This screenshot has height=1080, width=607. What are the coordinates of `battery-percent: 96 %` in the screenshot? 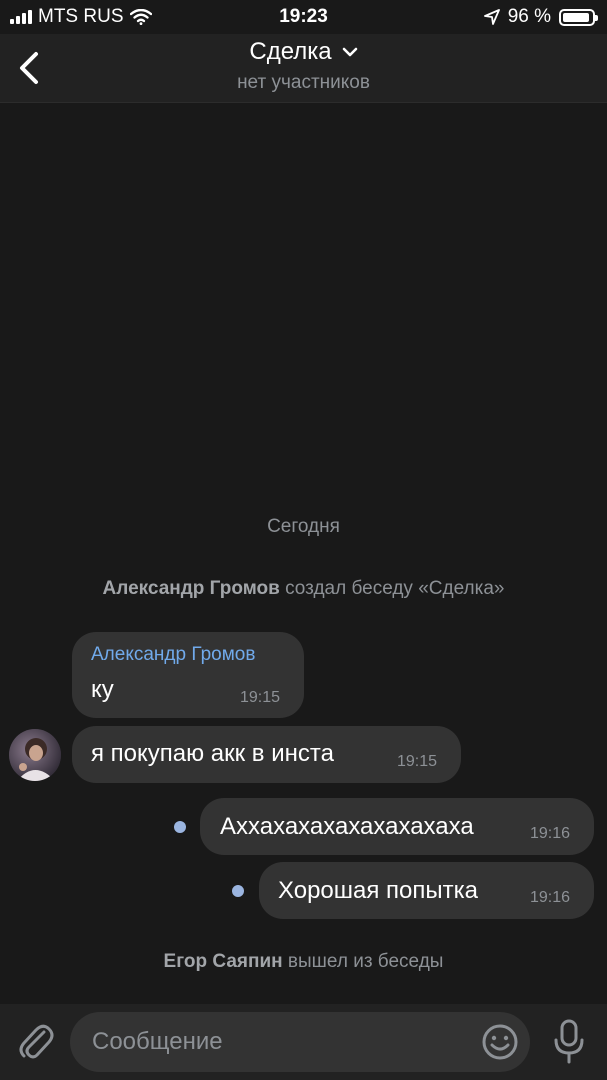 It's located at (529, 16).